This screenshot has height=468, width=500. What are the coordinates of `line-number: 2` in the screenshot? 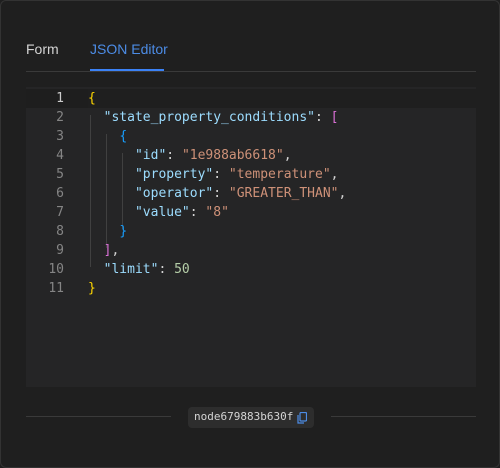 It's located at (60, 117).